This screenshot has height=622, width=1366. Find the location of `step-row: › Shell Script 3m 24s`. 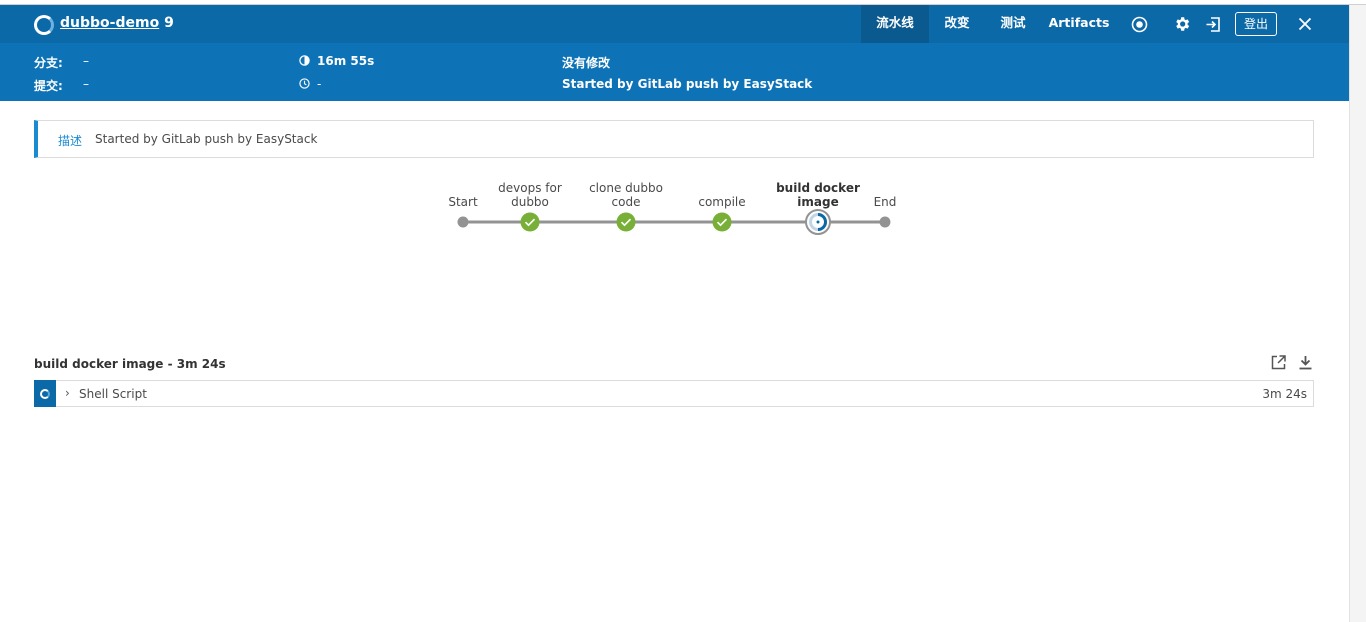

step-row: › Shell Script 3m 24s is located at coordinates (674, 393).